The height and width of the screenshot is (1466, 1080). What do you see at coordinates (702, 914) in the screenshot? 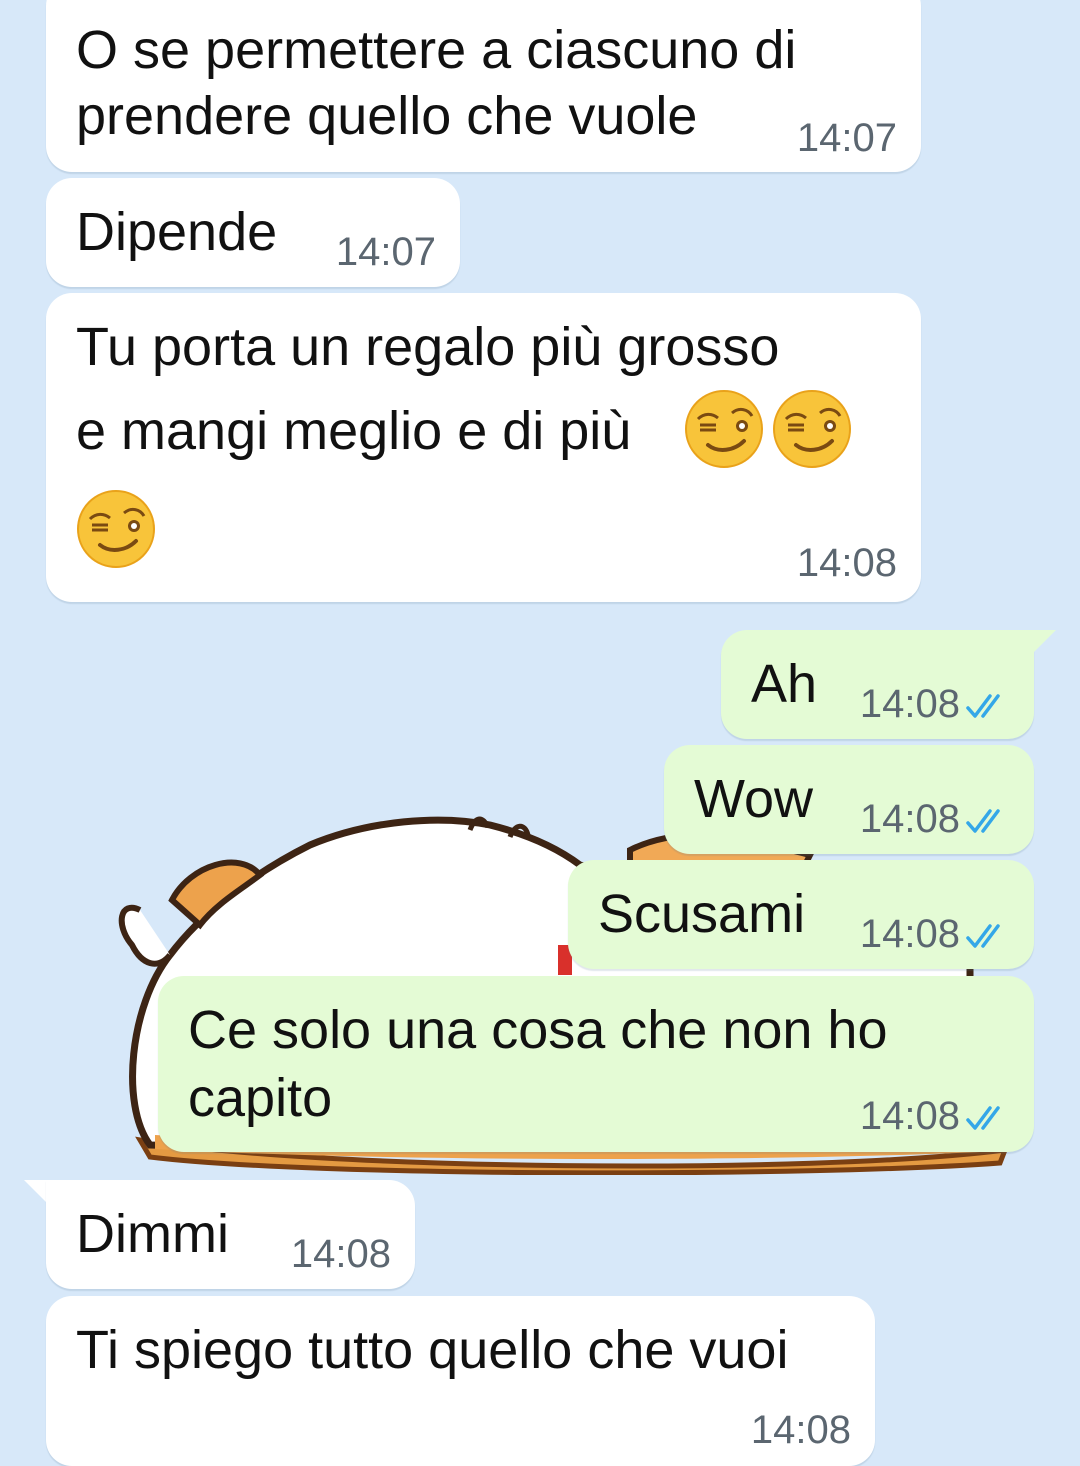
I see `message-text: Scusami` at bounding box center [702, 914].